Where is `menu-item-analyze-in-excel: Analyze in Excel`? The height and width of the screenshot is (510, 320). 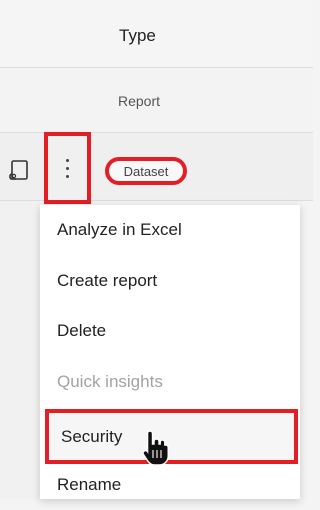
menu-item-analyze-in-excel: Analyze in Excel is located at coordinates (170, 230).